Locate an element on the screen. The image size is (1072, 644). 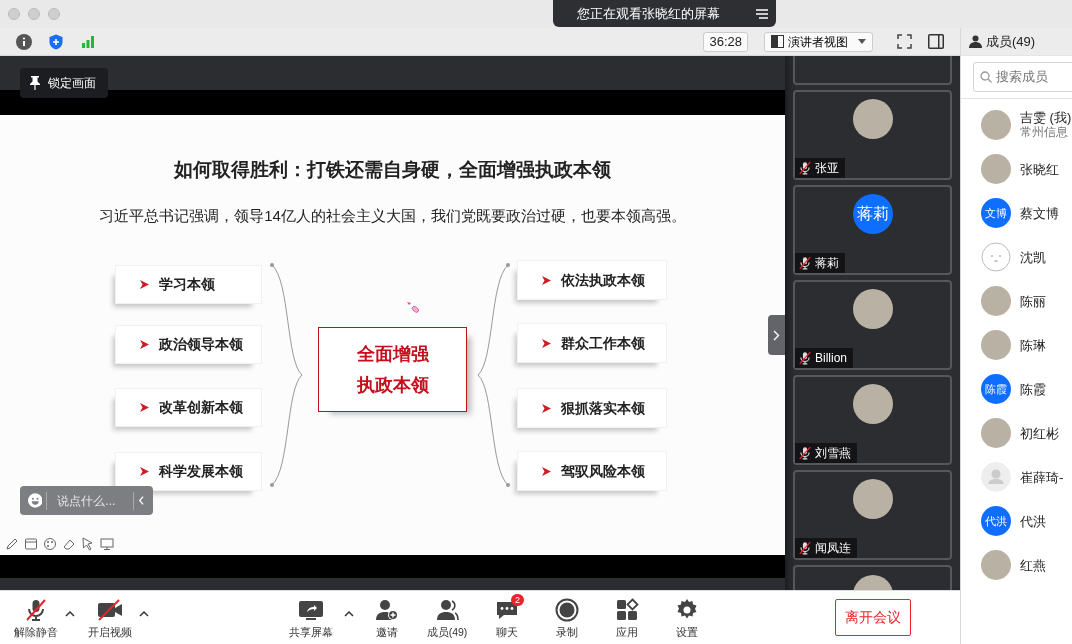
member-name: 代洪 is located at coordinates (1033, 521).